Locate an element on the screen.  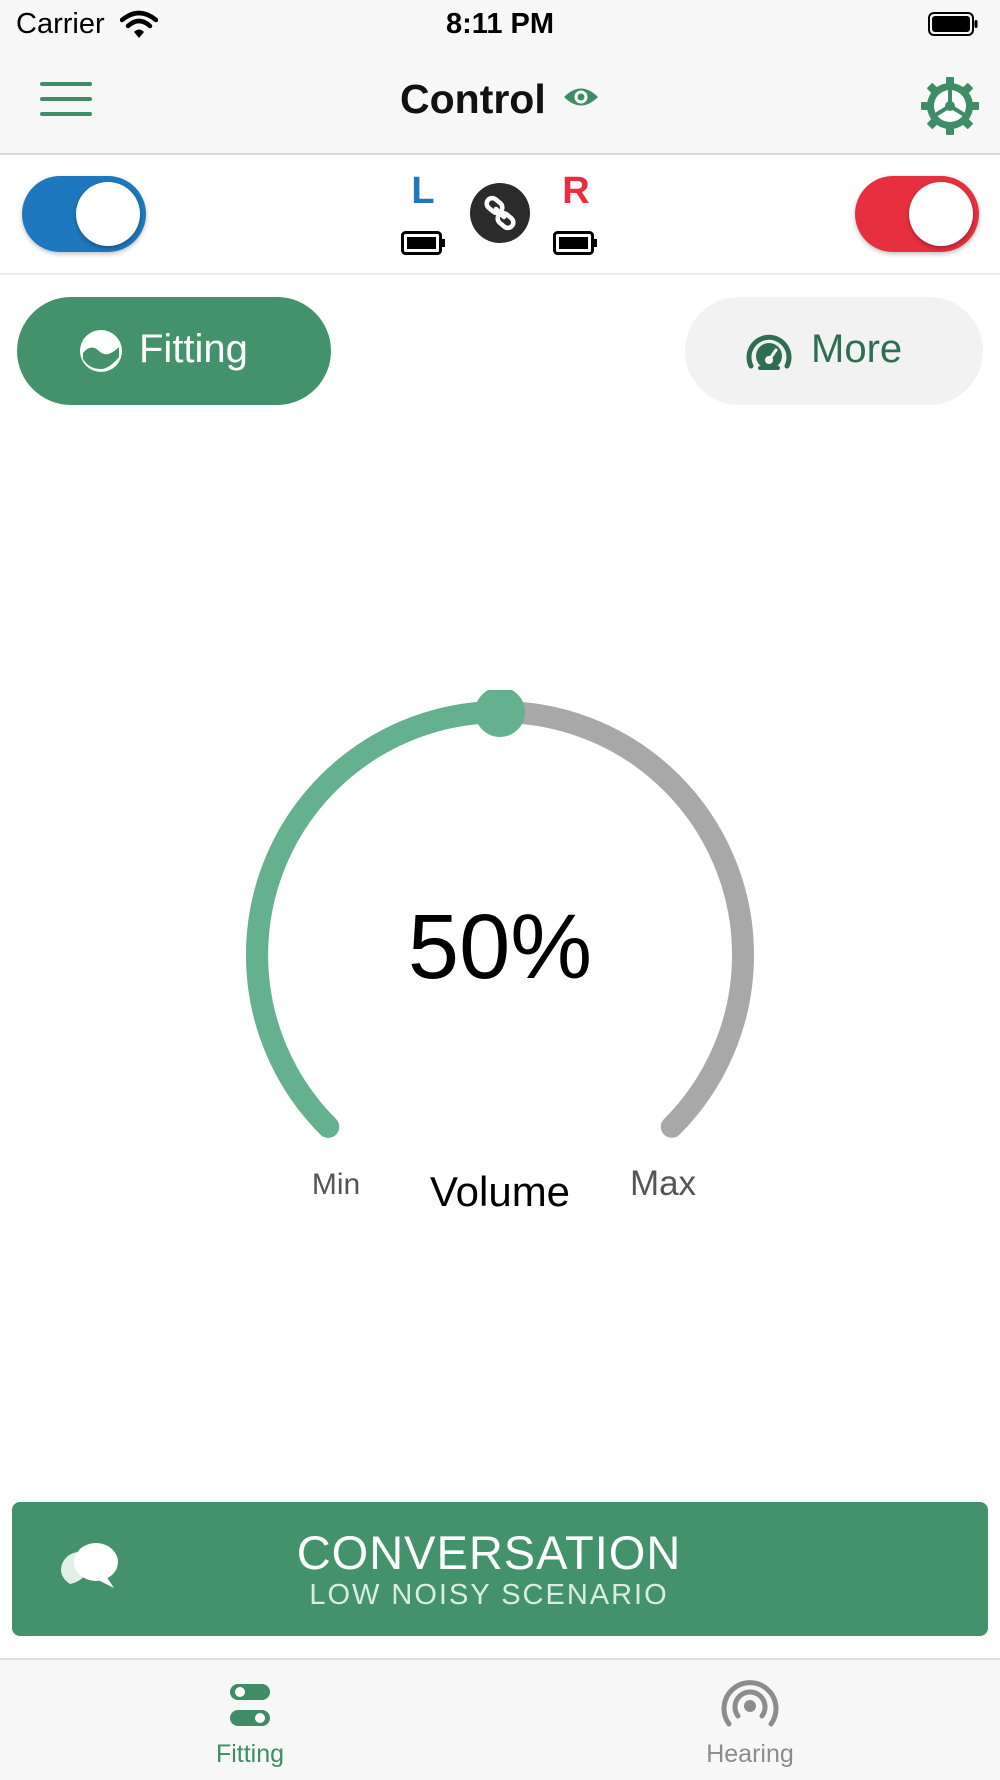
left-battery-icon is located at coordinates (423, 243).